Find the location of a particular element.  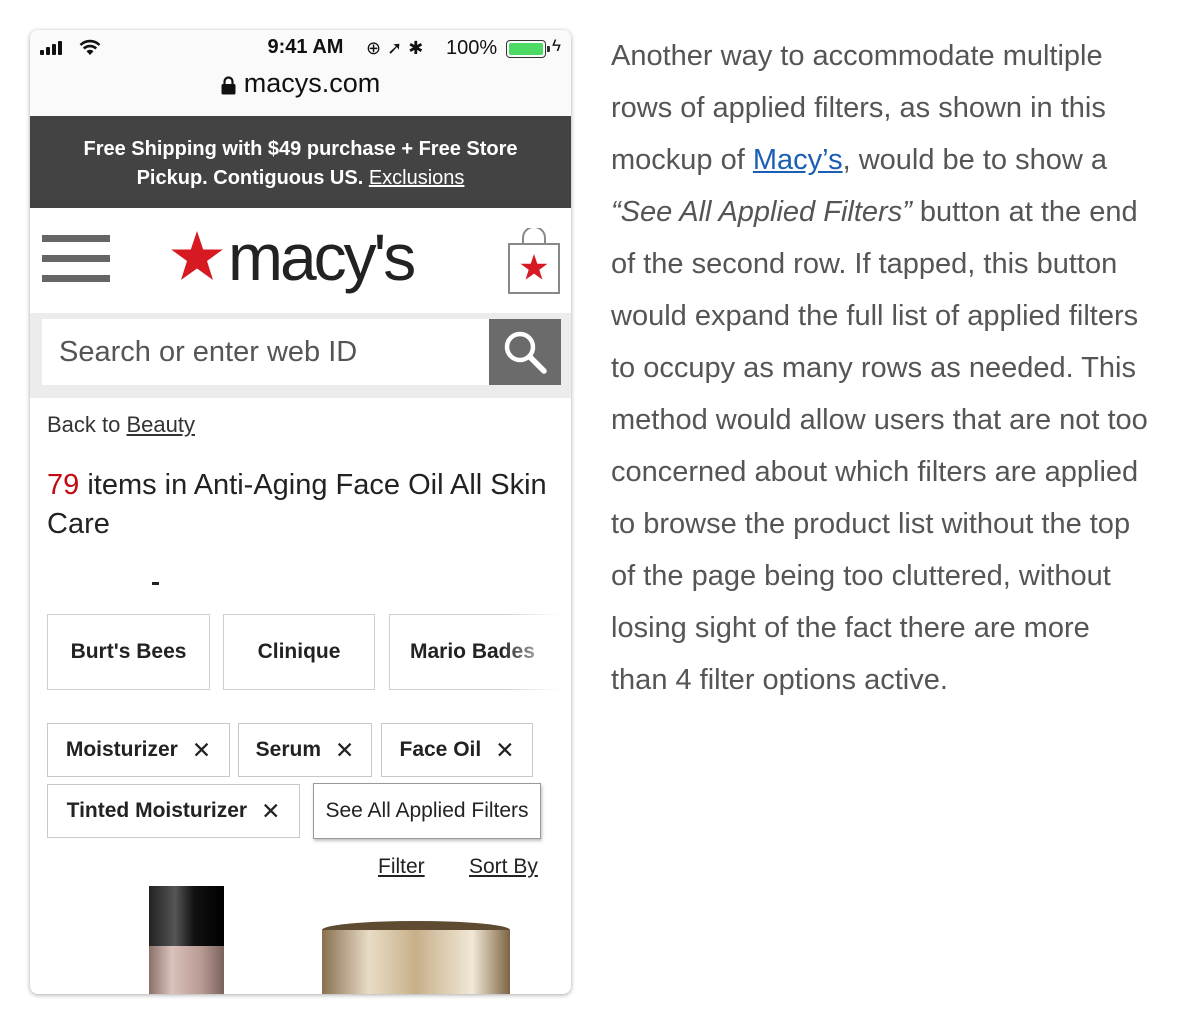

location-icon: ➚ is located at coordinates (395, 48).